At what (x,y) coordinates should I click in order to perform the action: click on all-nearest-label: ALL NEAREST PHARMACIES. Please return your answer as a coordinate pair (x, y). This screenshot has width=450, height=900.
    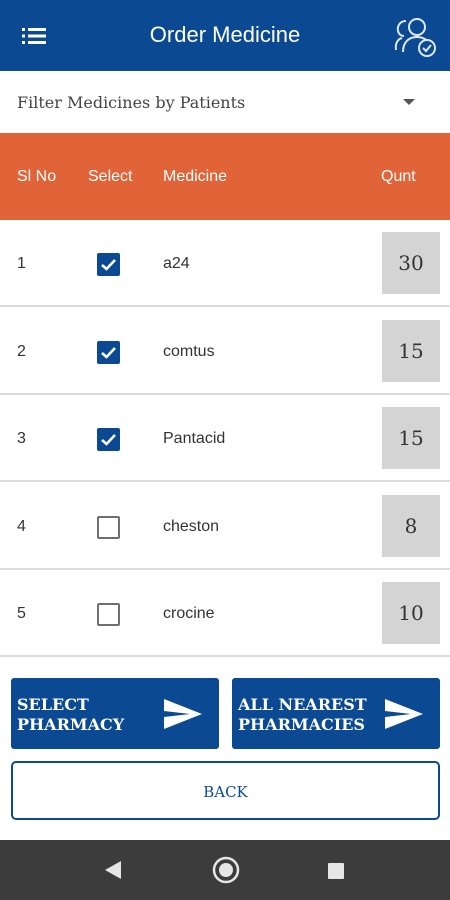
    Looking at the image, I should click on (302, 714).